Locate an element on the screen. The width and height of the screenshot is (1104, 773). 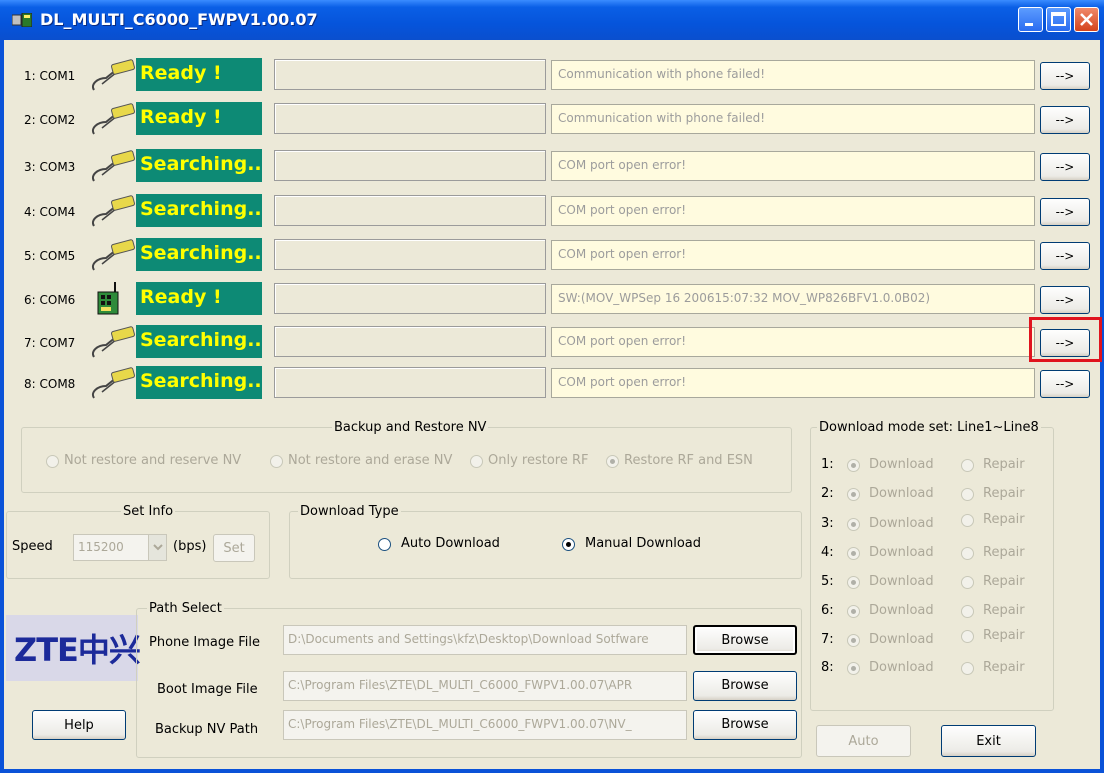
line-number: 3: is located at coordinates (827, 523).